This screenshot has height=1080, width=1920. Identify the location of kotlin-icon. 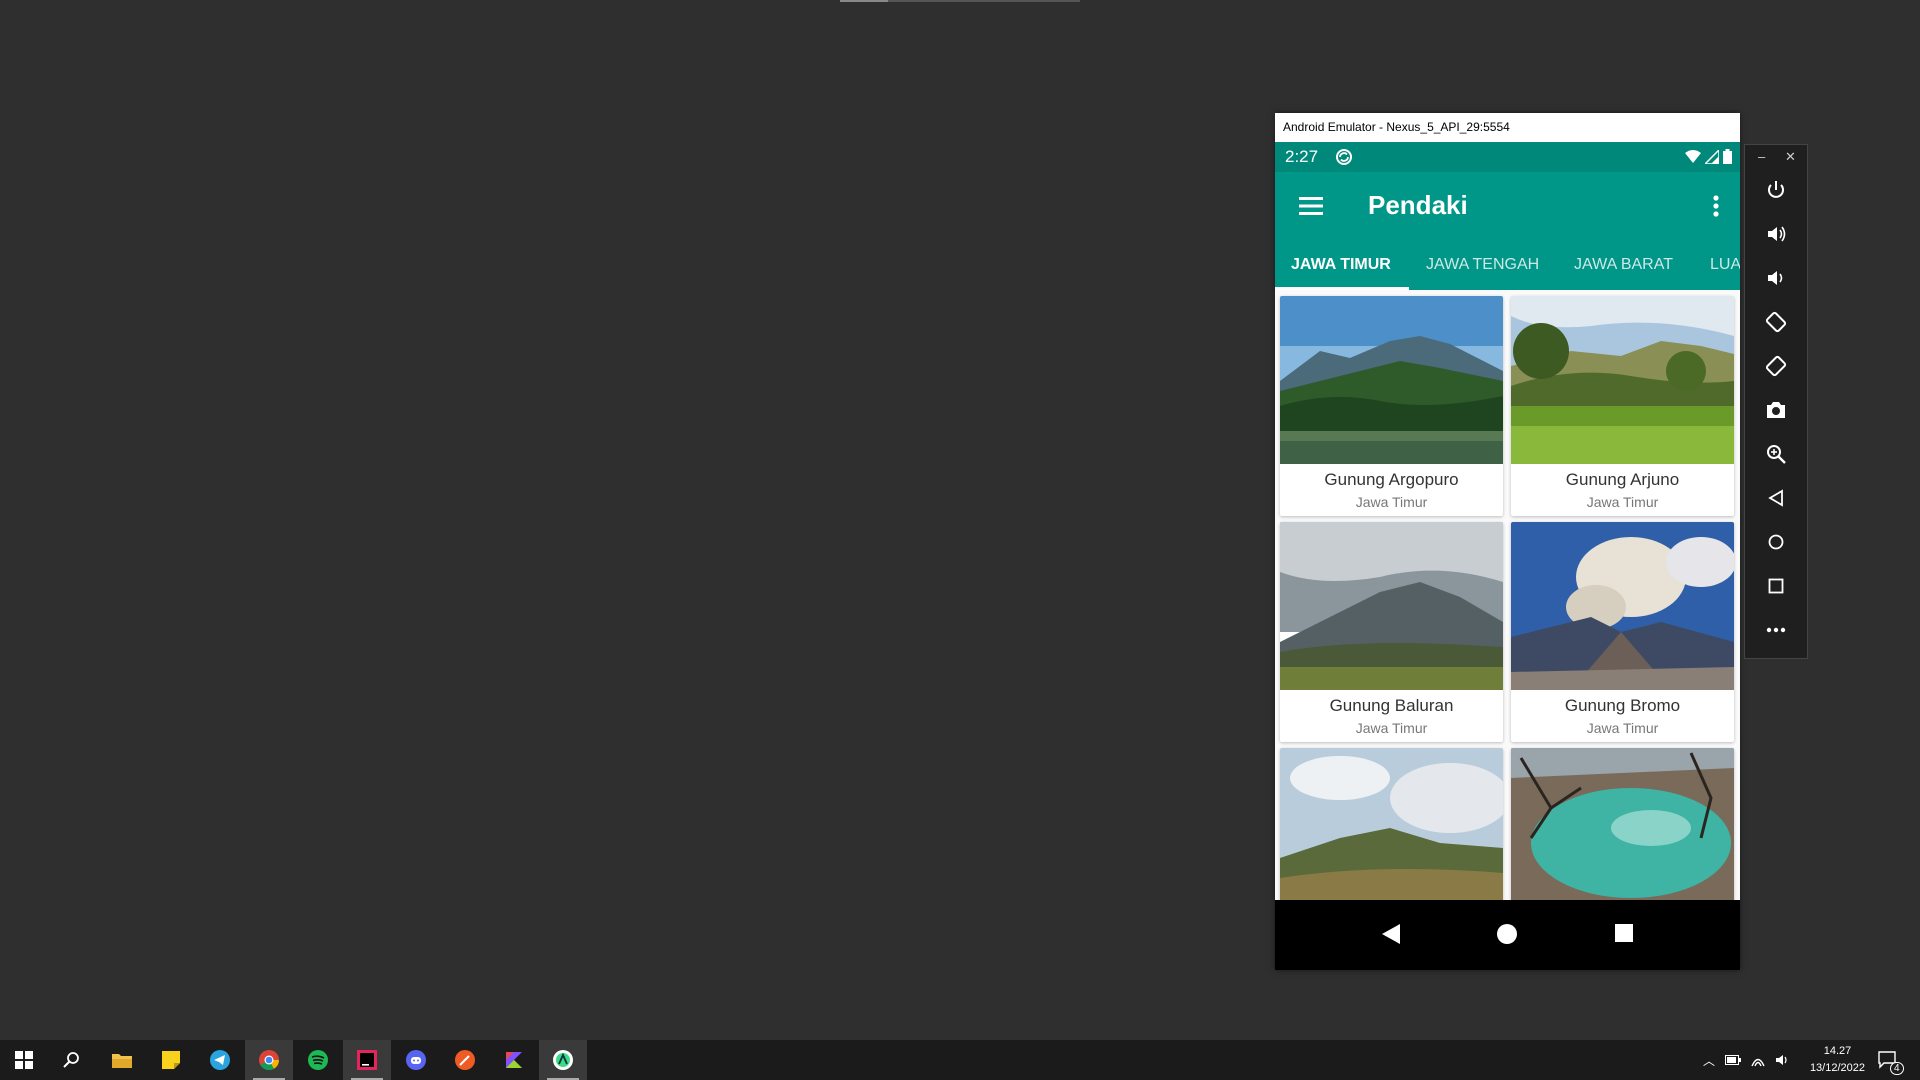
(514, 1060).